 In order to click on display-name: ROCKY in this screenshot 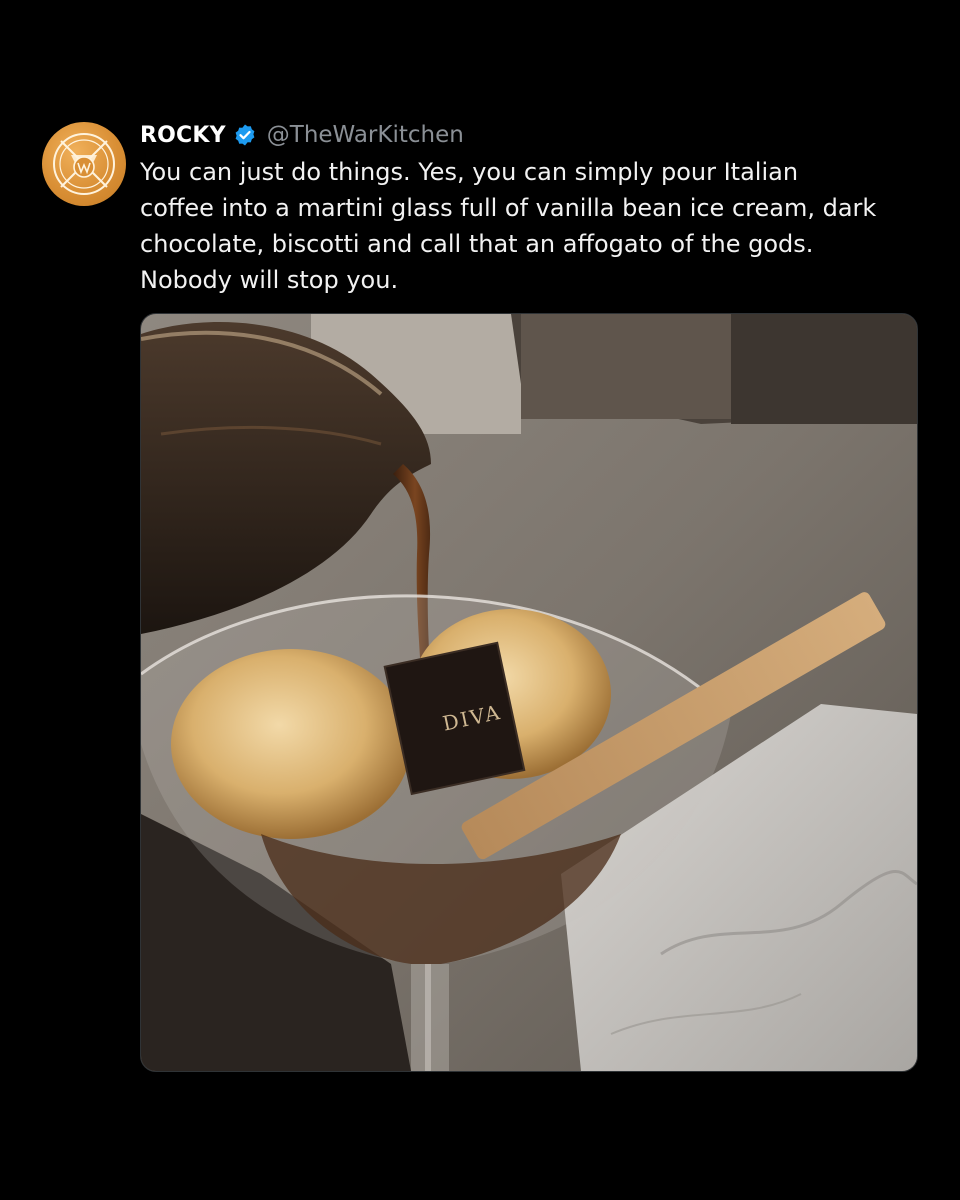, I will do `click(183, 135)`.